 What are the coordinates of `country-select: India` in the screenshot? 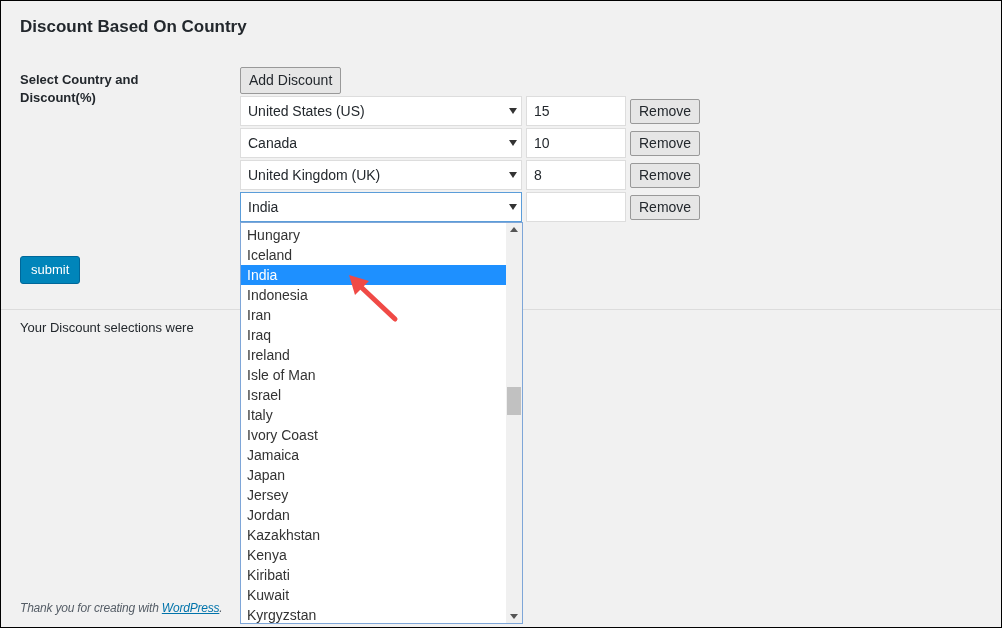 It's located at (381, 207).